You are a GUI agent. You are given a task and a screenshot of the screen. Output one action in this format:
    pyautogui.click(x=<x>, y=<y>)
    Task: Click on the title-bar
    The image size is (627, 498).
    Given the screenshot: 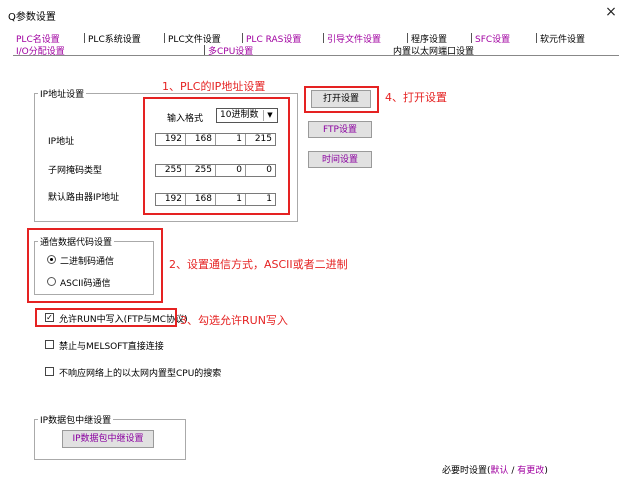 What is the action you would take?
    pyautogui.click(x=313, y=13)
    